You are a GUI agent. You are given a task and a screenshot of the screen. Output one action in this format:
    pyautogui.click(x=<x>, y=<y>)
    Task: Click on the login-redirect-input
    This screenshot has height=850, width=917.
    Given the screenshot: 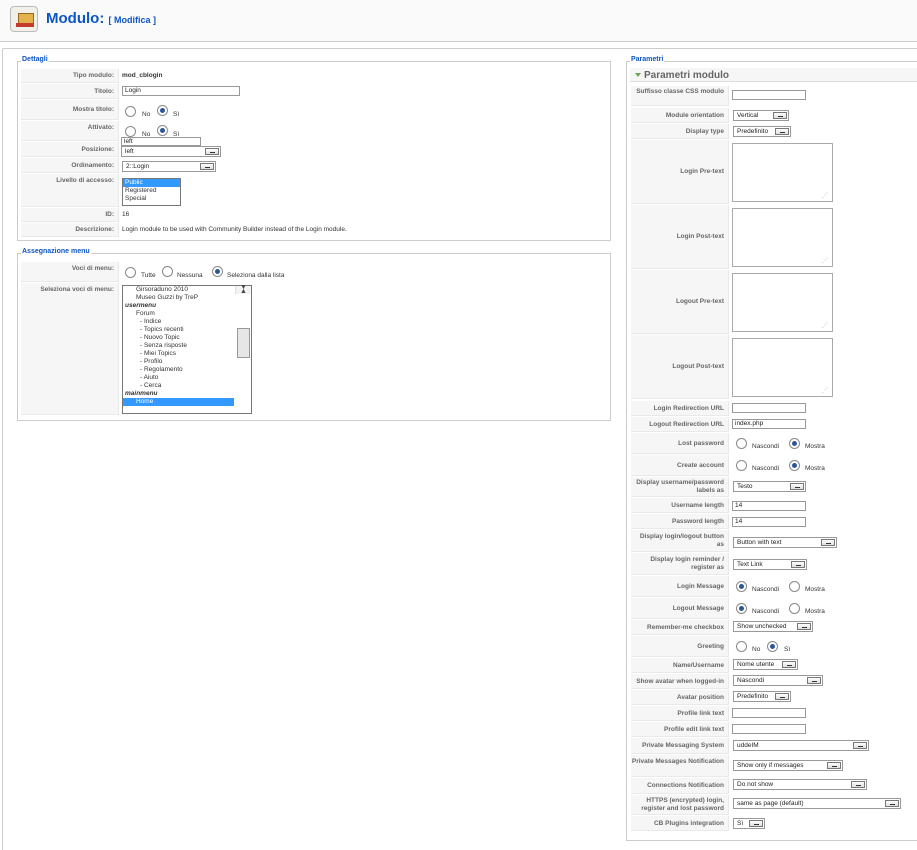 What is the action you would take?
    pyautogui.click(x=769, y=408)
    